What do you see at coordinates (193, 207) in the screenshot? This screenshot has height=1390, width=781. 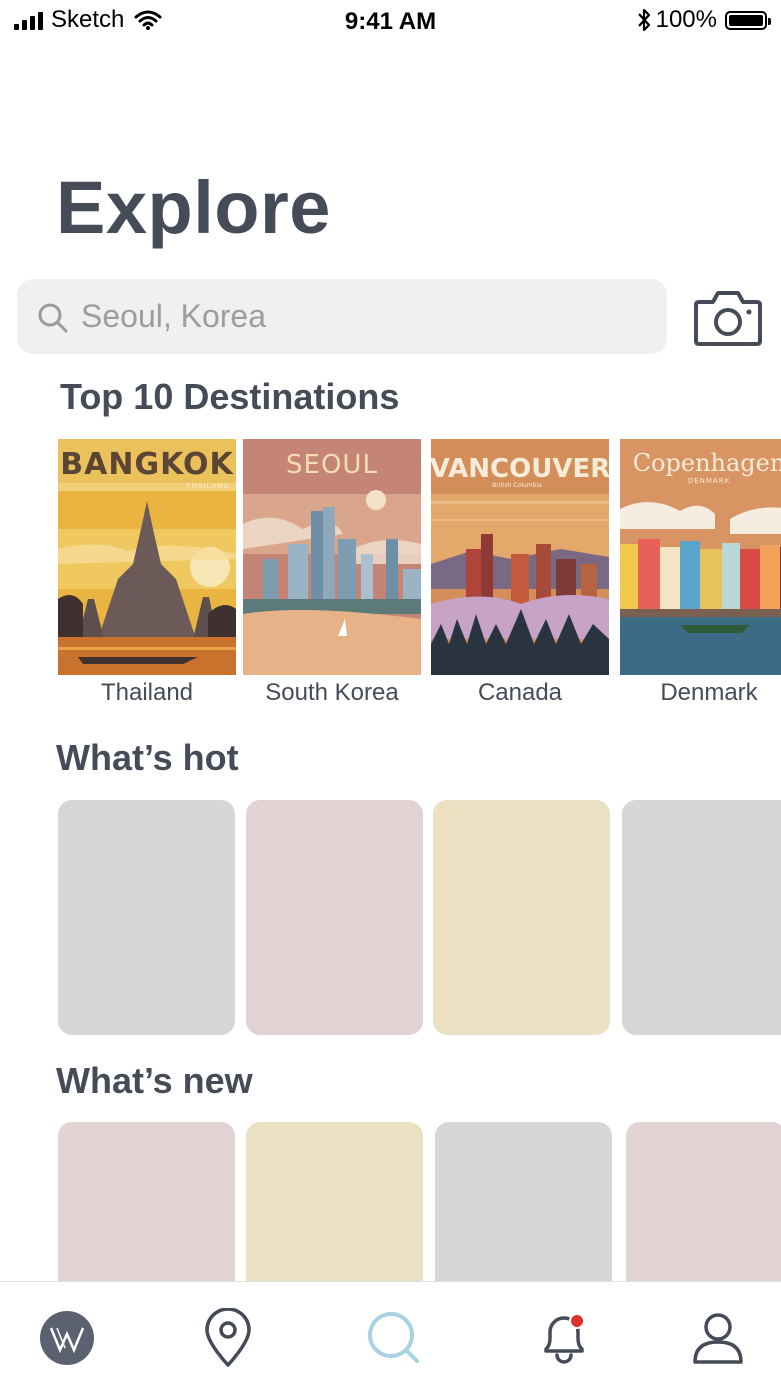 I see `page-title: Explore` at bounding box center [193, 207].